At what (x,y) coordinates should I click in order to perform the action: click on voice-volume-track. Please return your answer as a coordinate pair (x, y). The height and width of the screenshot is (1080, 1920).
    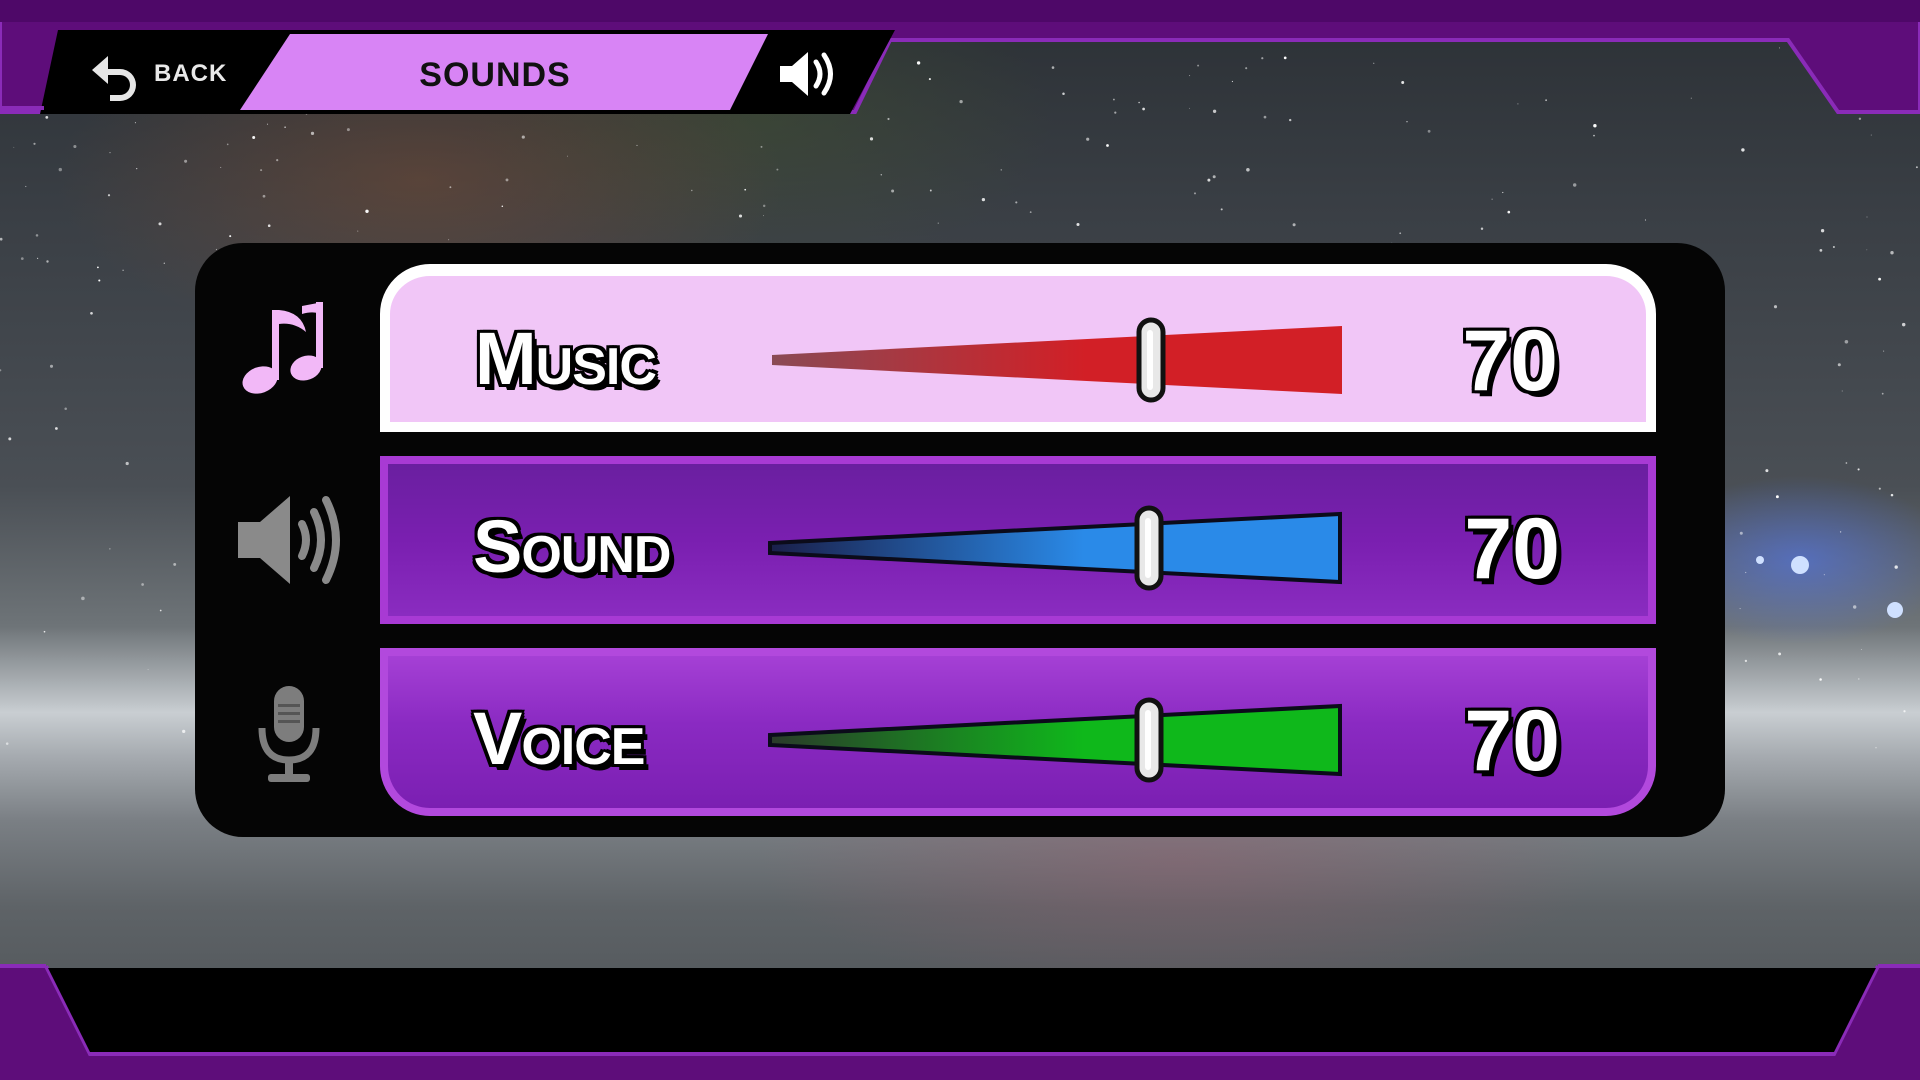
    Looking at the image, I should click on (1055, 740).